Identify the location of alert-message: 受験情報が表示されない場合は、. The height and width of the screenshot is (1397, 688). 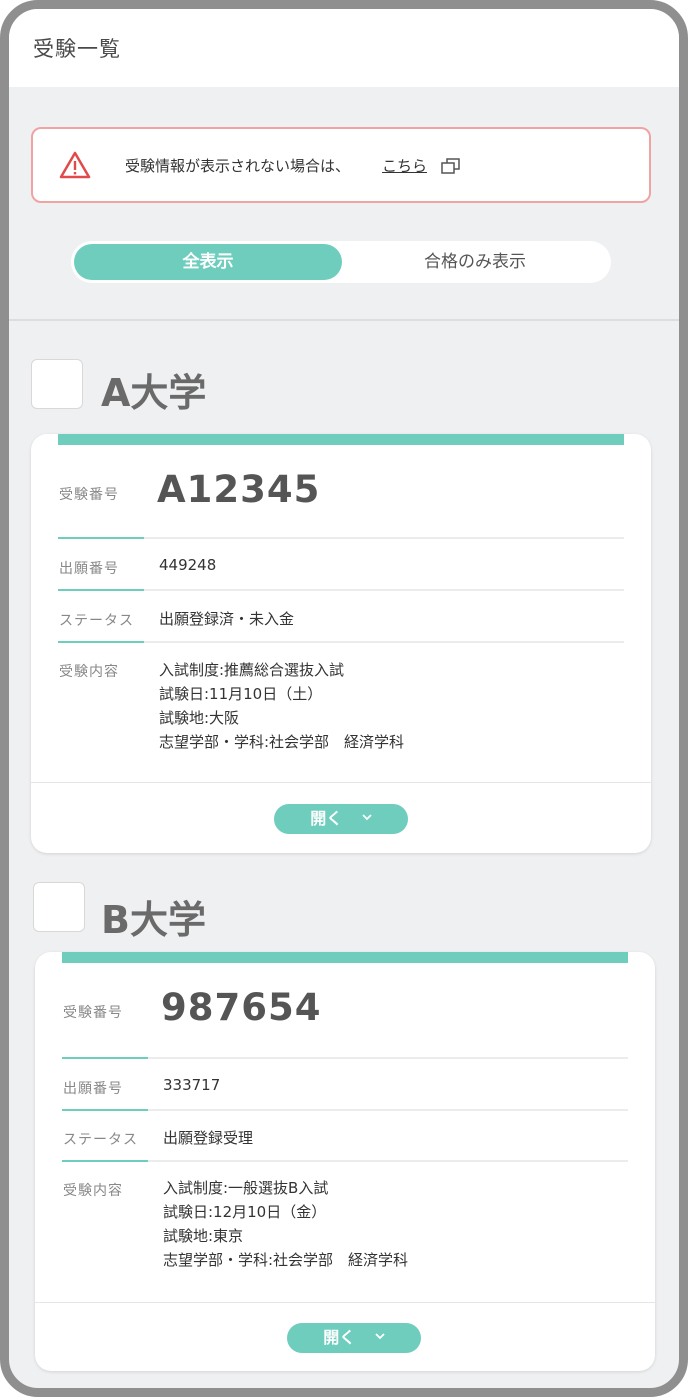
(238, 166).